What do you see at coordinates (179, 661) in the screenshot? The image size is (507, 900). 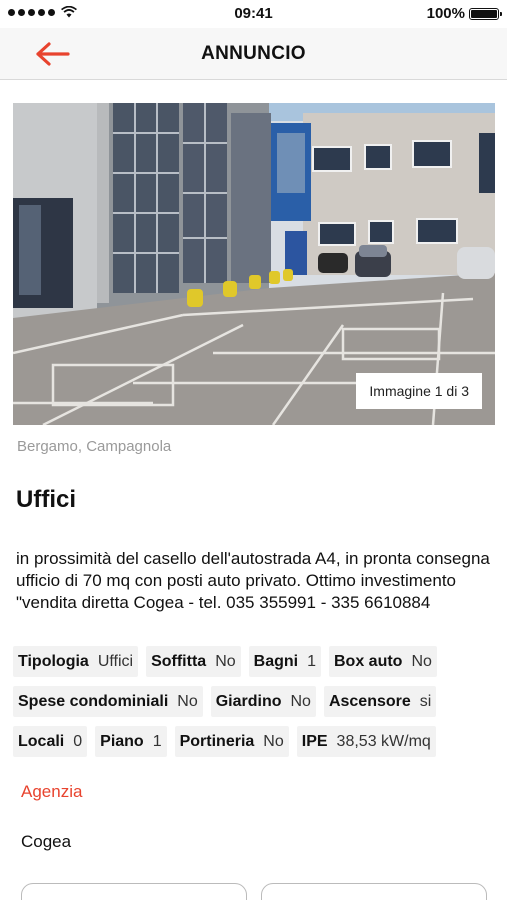 I see `feature-label: Soffitta` at bounding box center [179, 661].